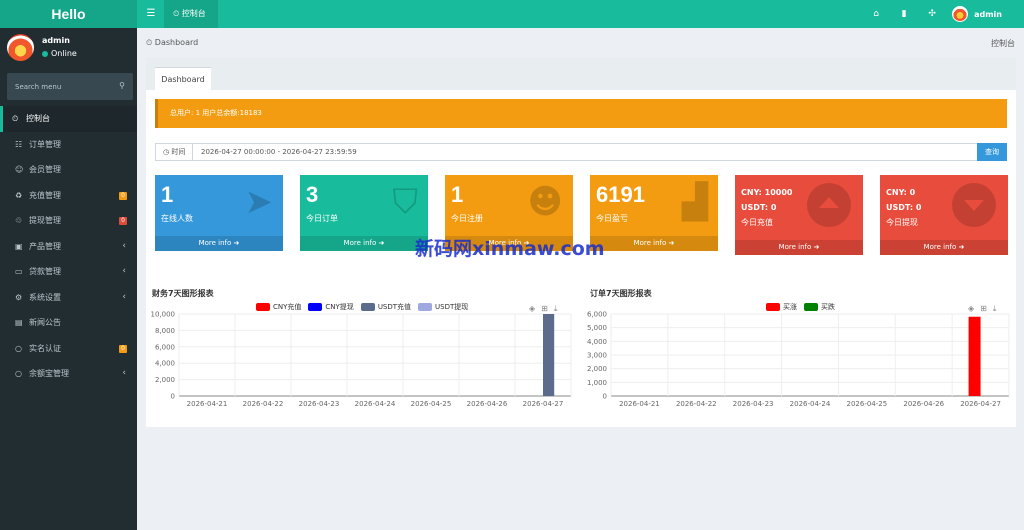  What do you see at coordinates (829, 205) in the screenshot?
I see `arrow-up-circle-icon` at bounding box center [829, 205].